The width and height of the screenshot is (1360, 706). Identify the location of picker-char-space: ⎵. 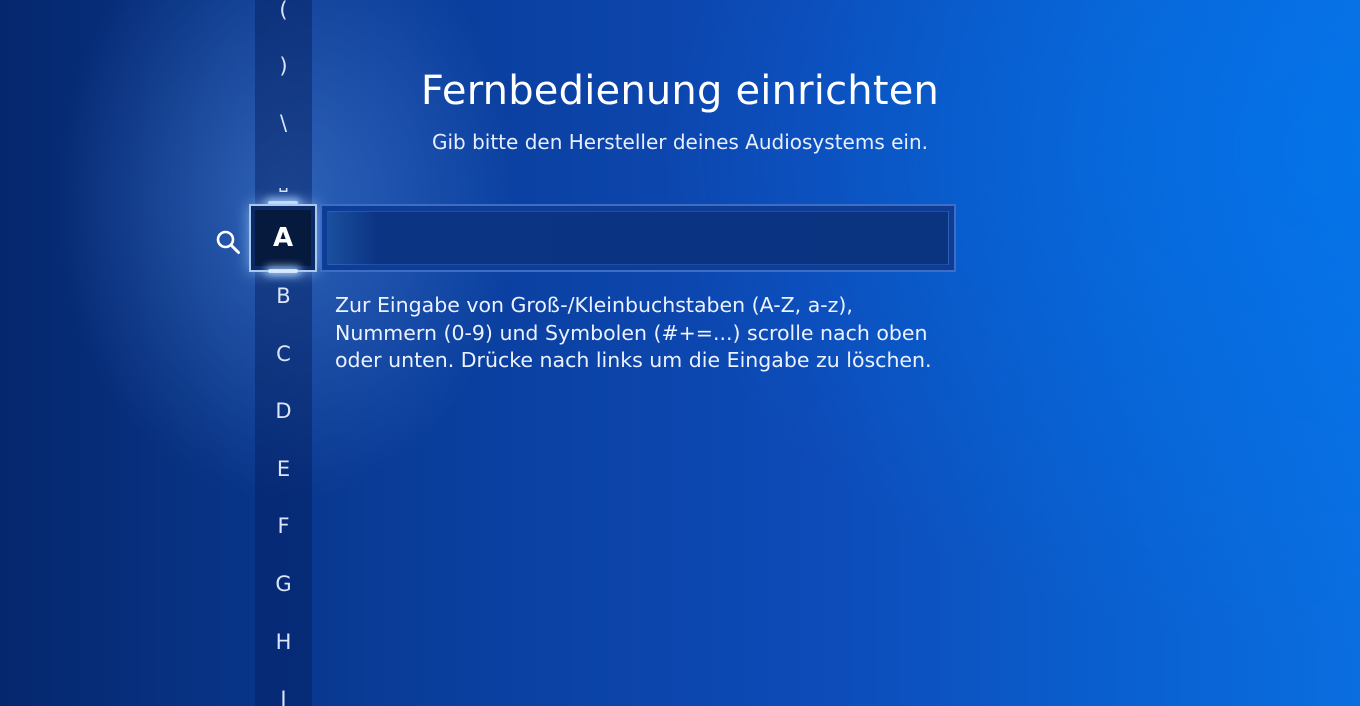
(283, 180).